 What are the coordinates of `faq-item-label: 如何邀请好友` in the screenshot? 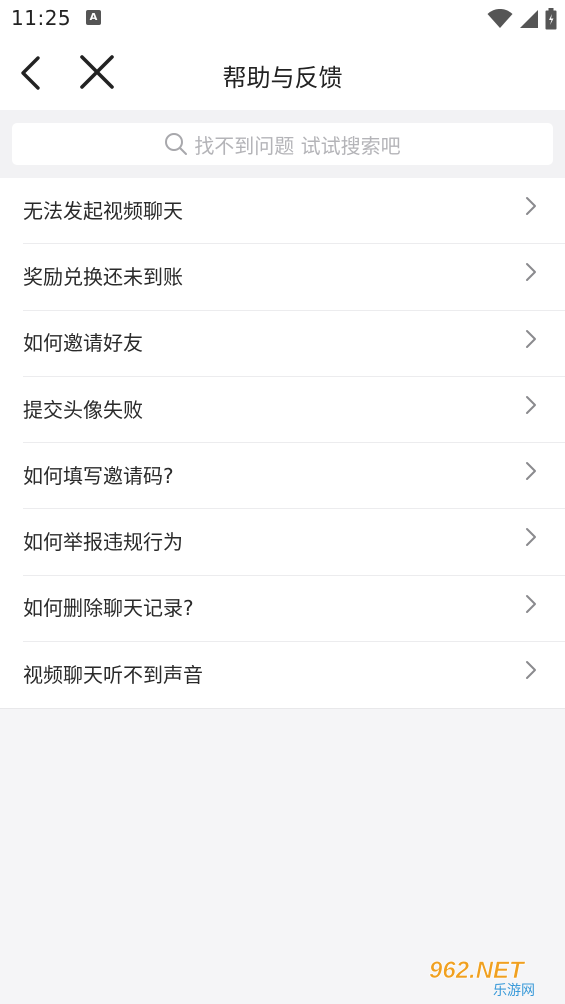 It's located at (83, 343).